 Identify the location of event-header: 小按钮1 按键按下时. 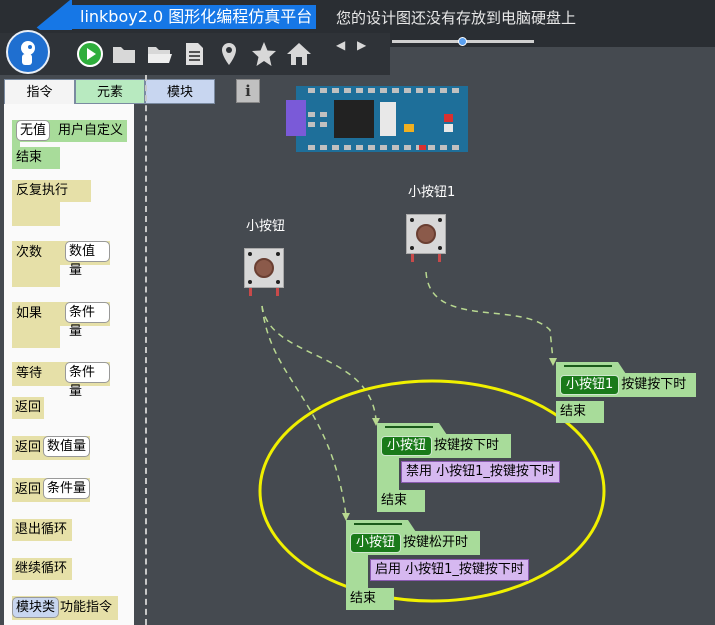
(626, 385).